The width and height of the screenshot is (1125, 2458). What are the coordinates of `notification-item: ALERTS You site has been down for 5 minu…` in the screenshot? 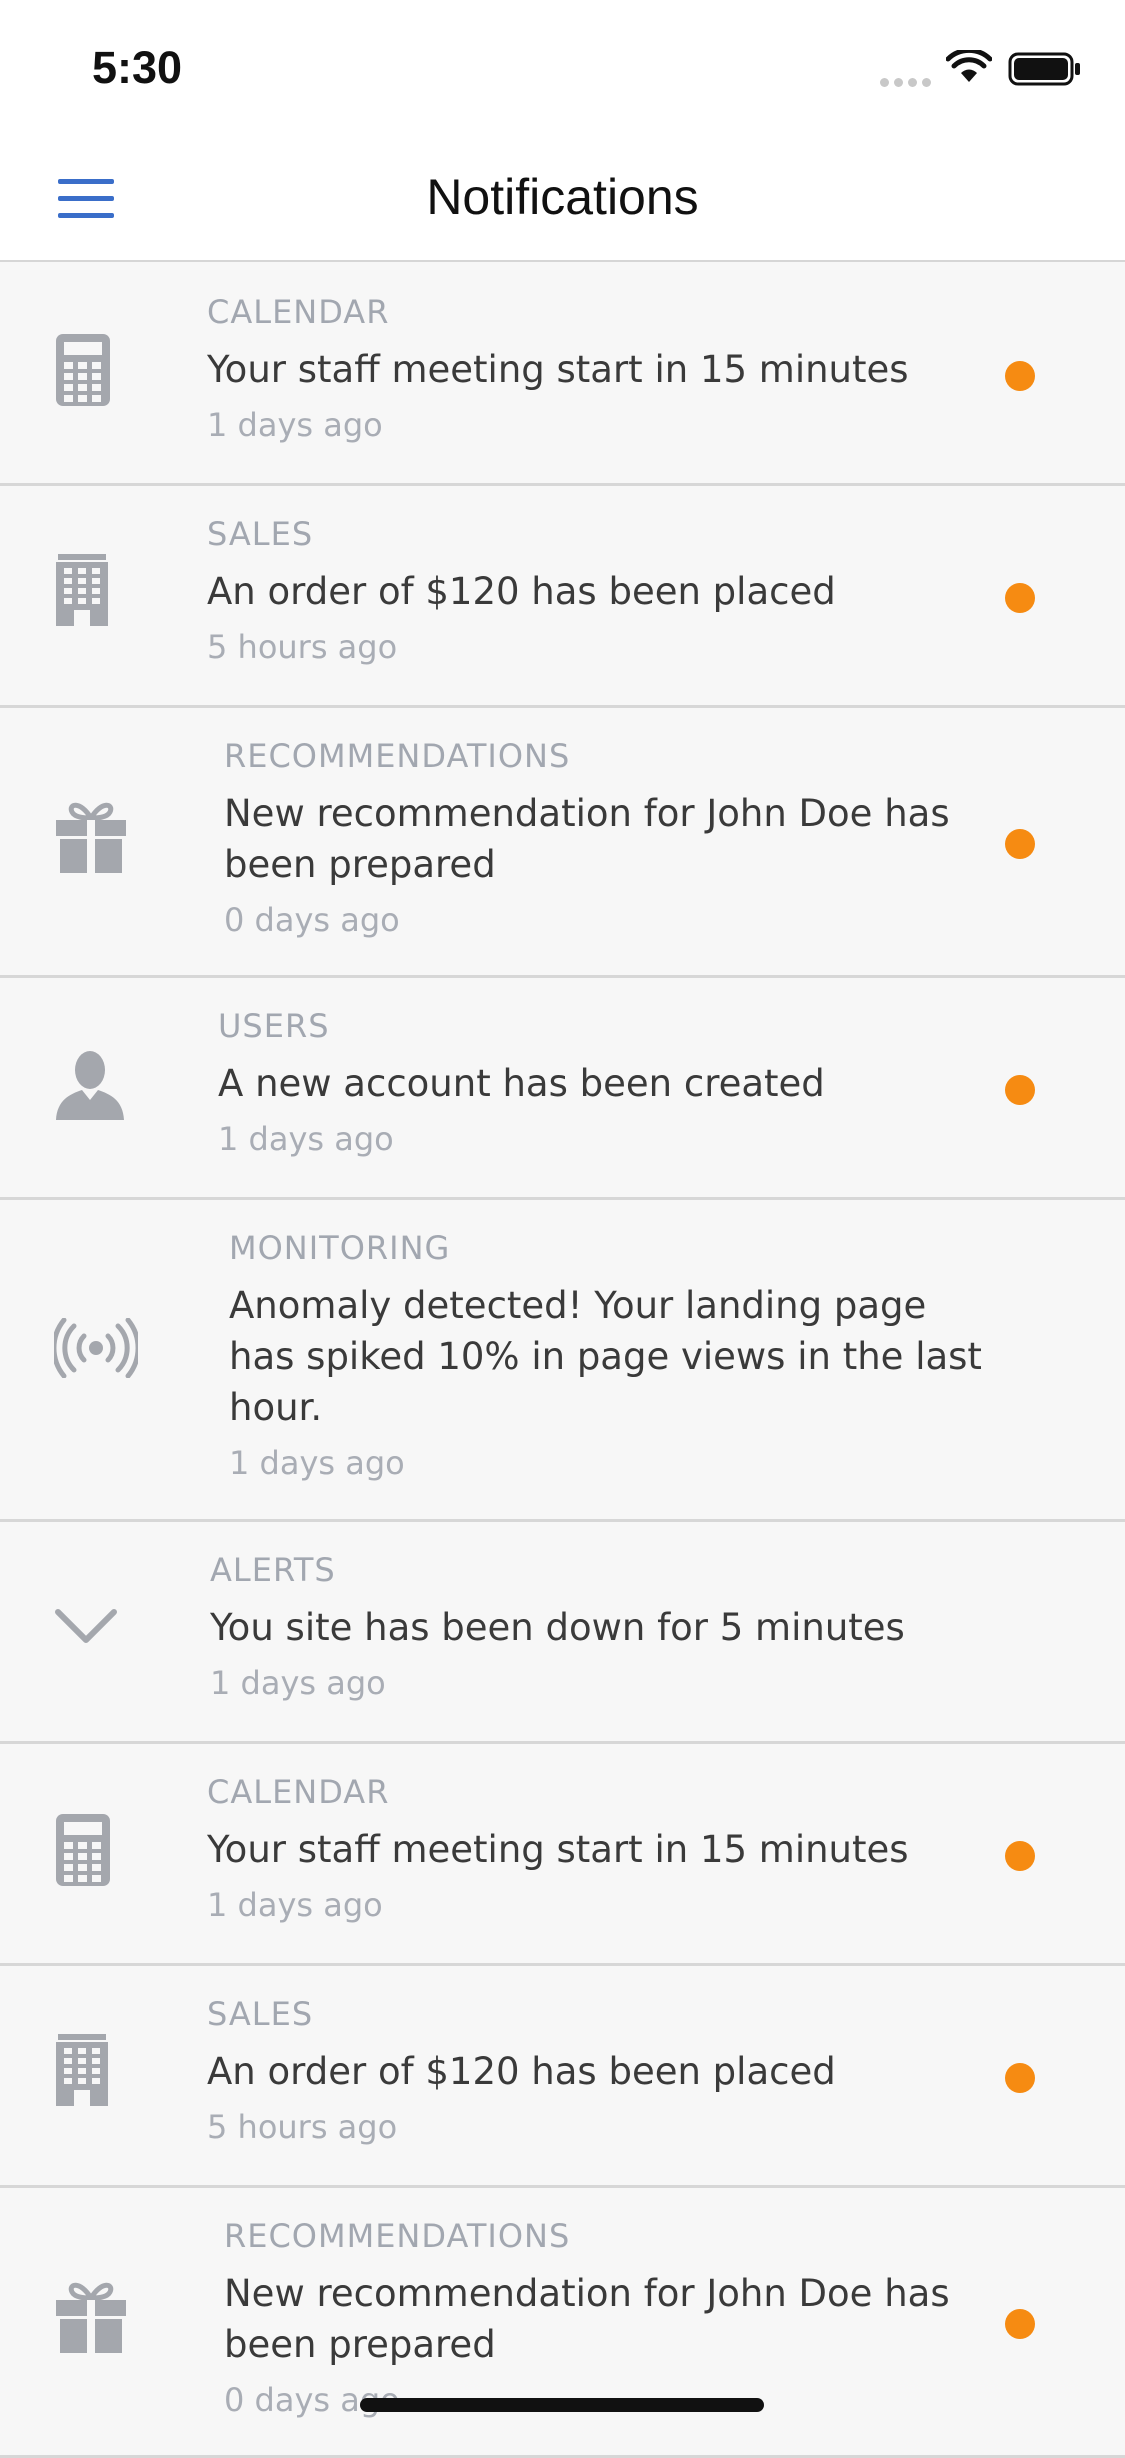 It's located at (562, 1633).